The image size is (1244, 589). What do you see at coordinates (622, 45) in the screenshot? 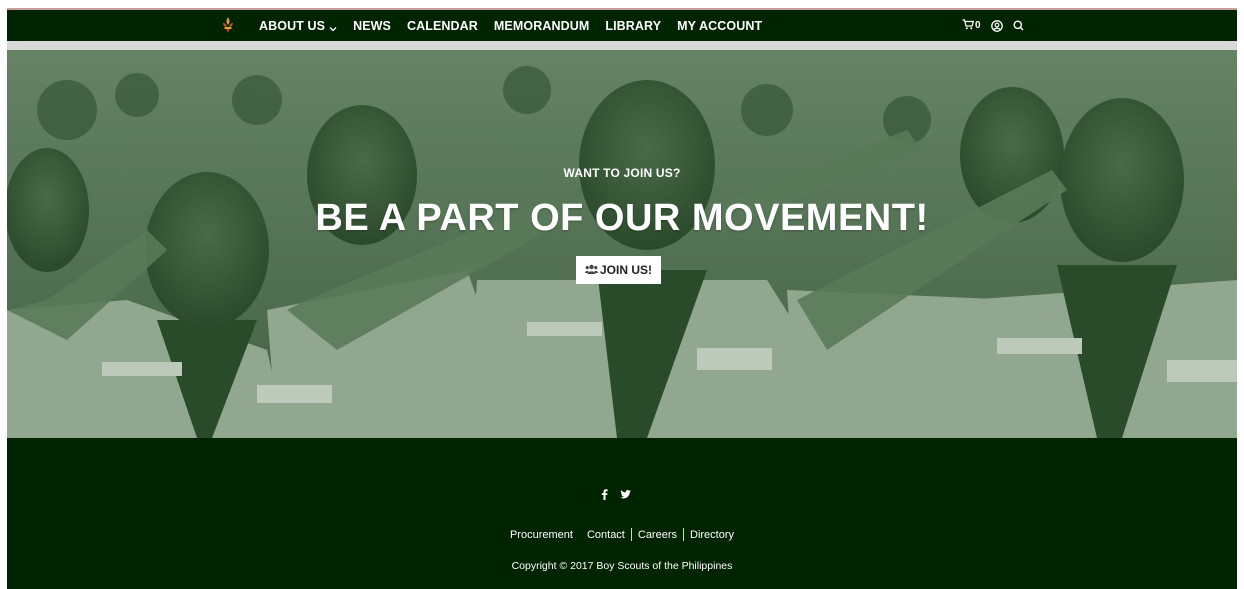
I see `header-divider` at bounding box center [622, 45].